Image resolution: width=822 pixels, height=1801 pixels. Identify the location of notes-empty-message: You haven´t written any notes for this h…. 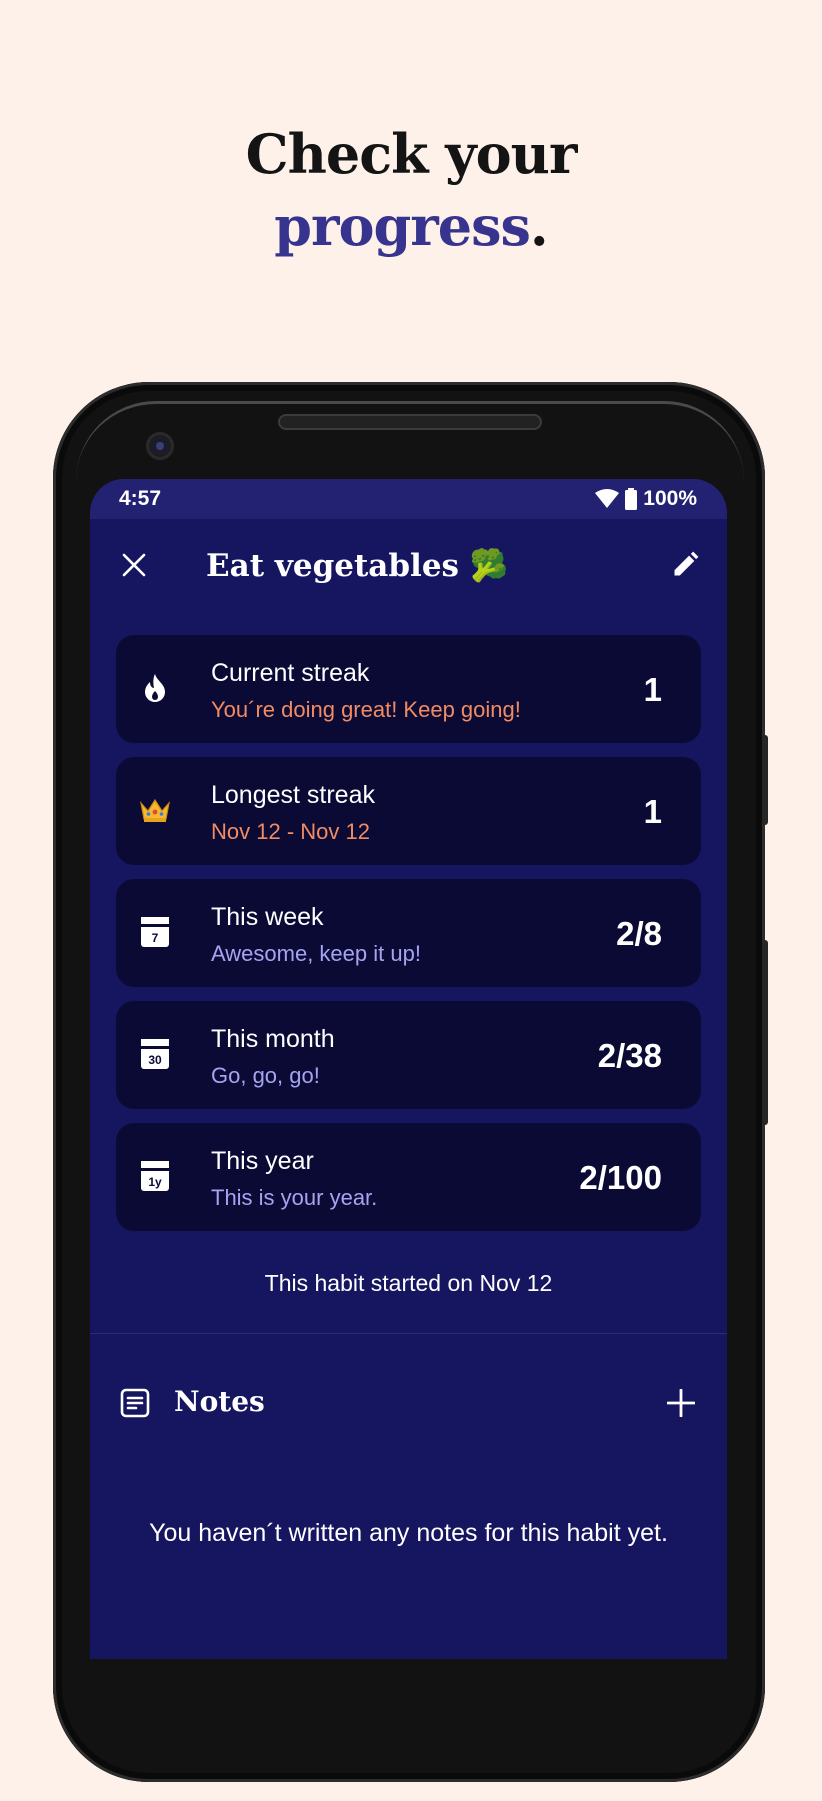
(408, 1533).